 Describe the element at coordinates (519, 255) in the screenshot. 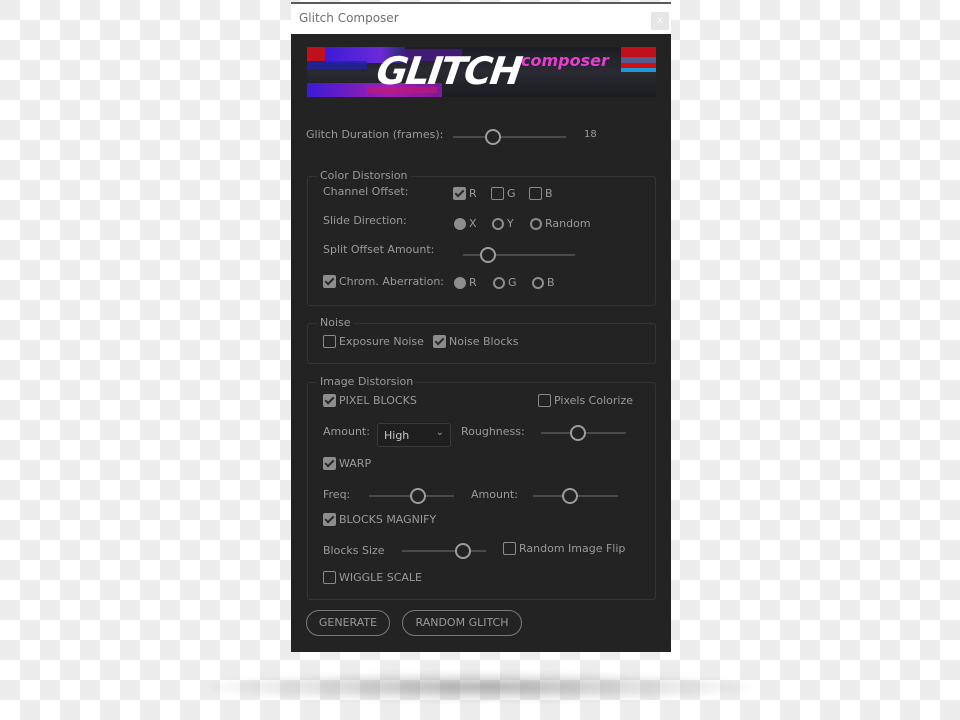

I see `split-offset-slider` at that location.